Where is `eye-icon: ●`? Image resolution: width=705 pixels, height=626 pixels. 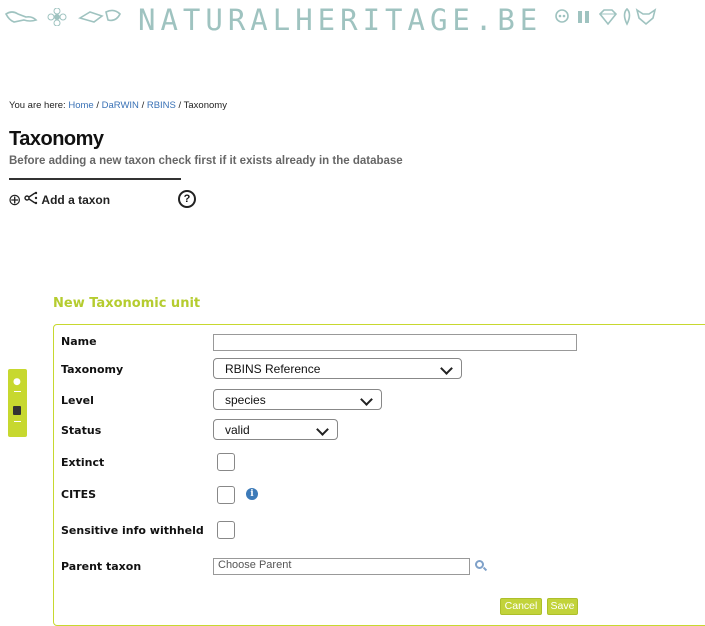
eye-icon: ● is located at coordinates (17, 382).